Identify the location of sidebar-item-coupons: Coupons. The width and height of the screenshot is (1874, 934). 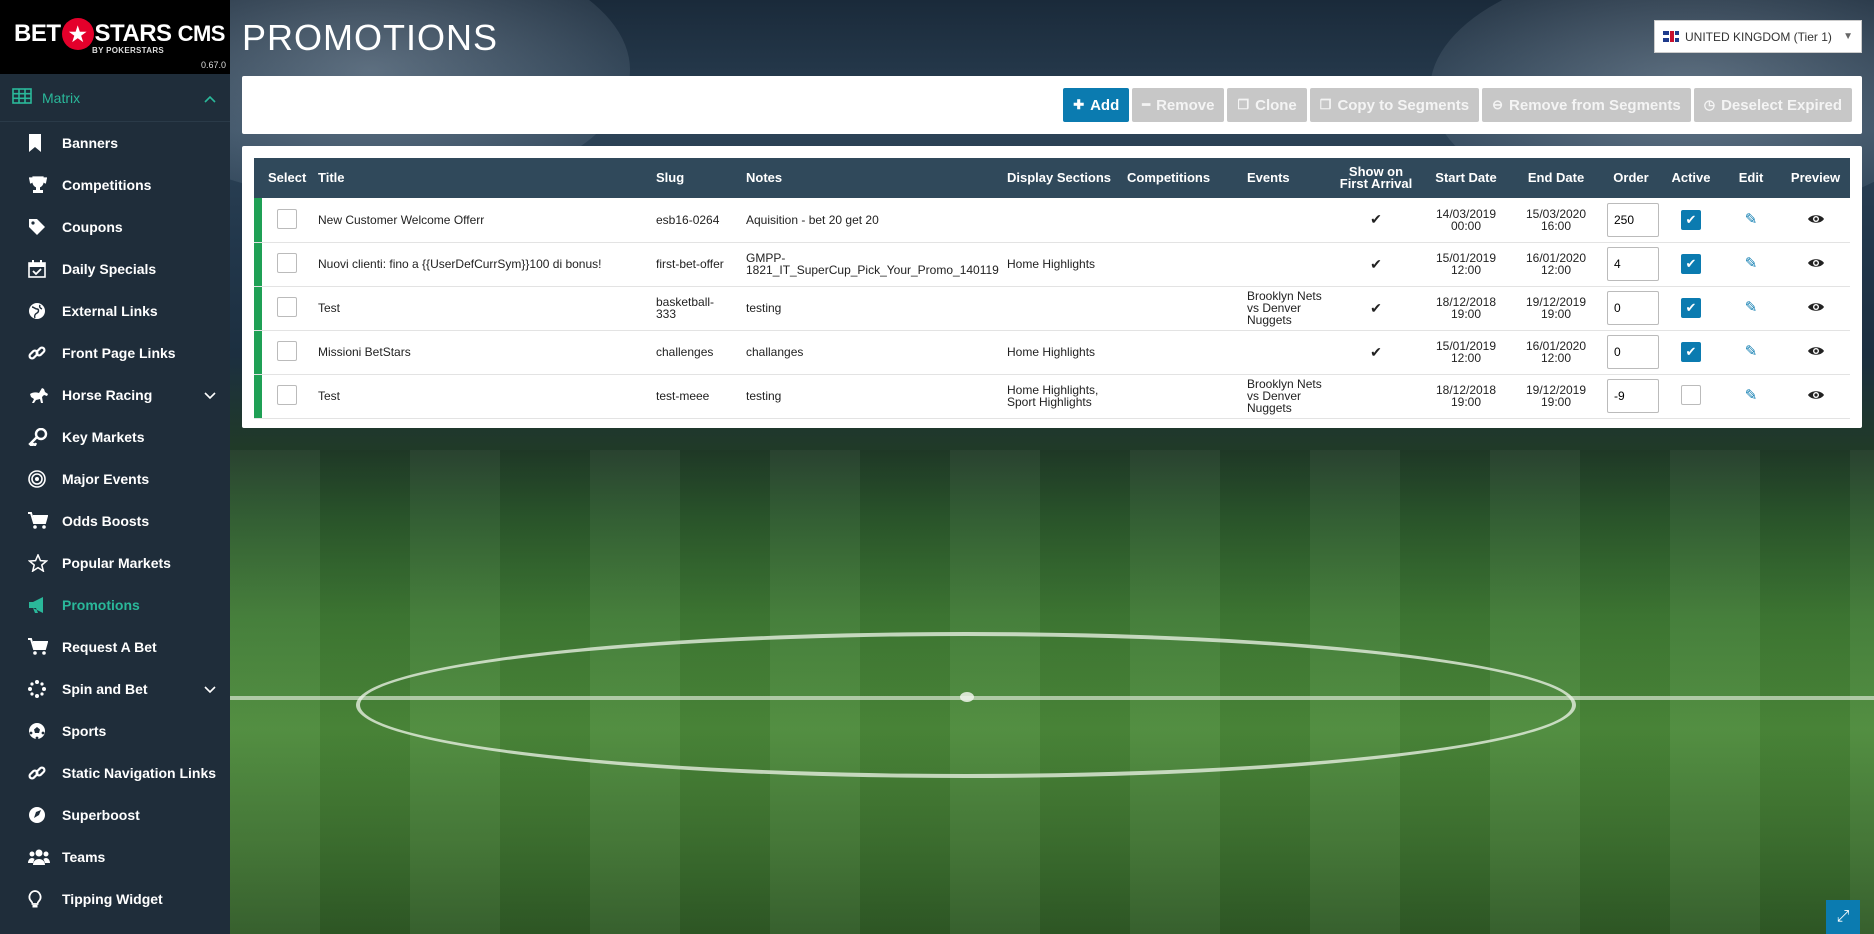
(115, 227).